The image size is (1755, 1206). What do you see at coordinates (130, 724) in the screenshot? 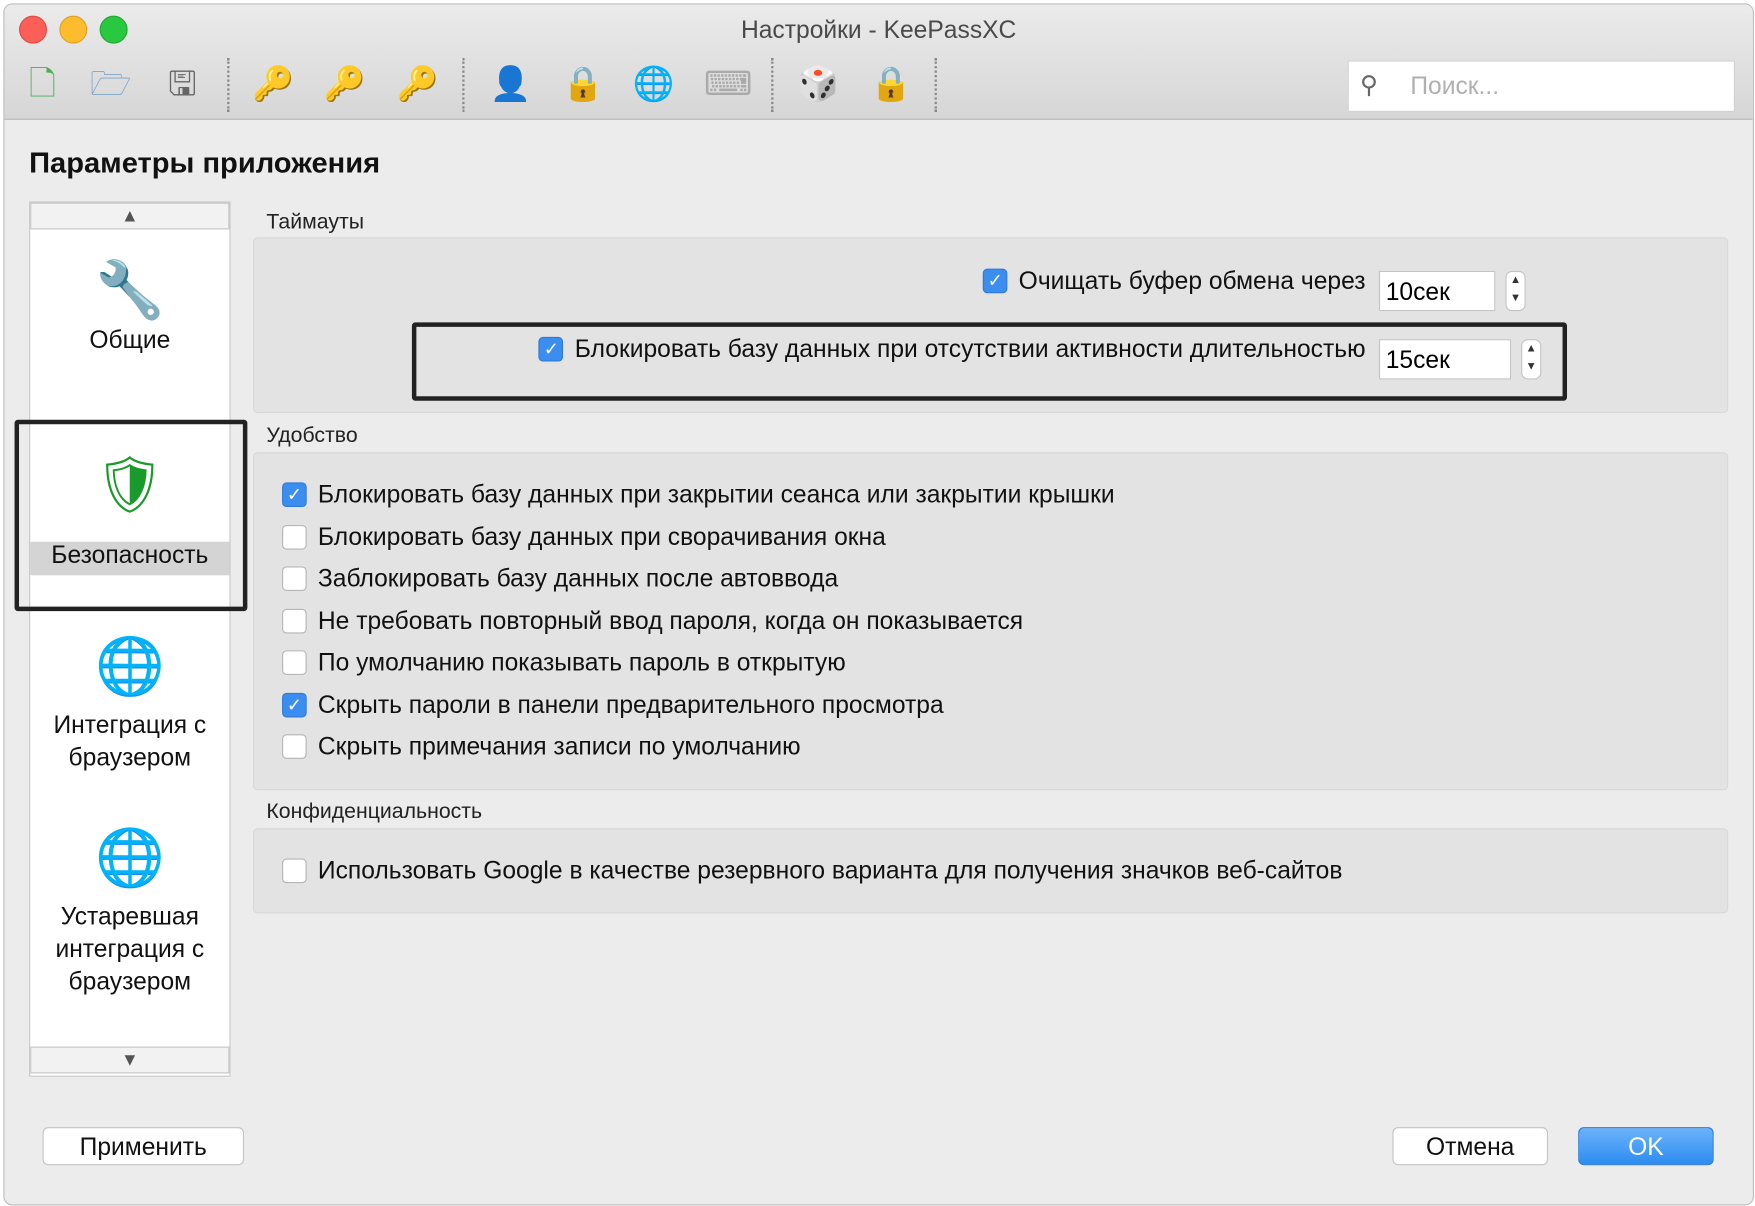
I see `sidebar-item-label: Интеграция с` at bounding box center [130, 724].